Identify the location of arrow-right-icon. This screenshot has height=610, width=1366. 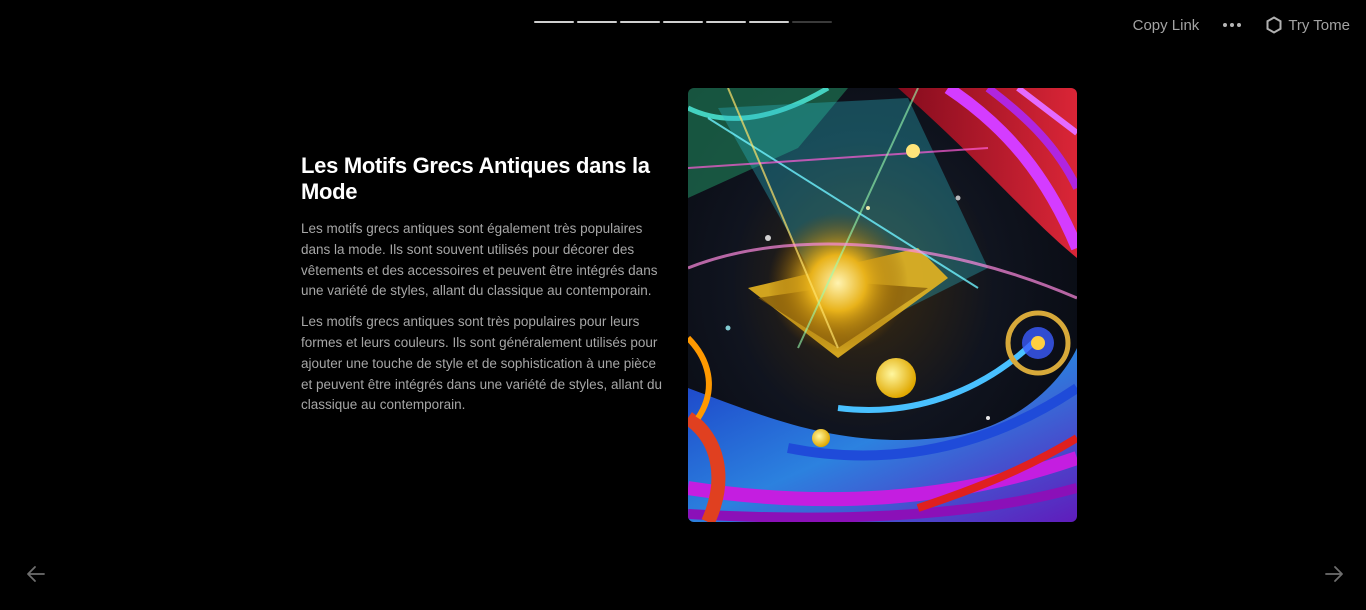
(1334, 574).